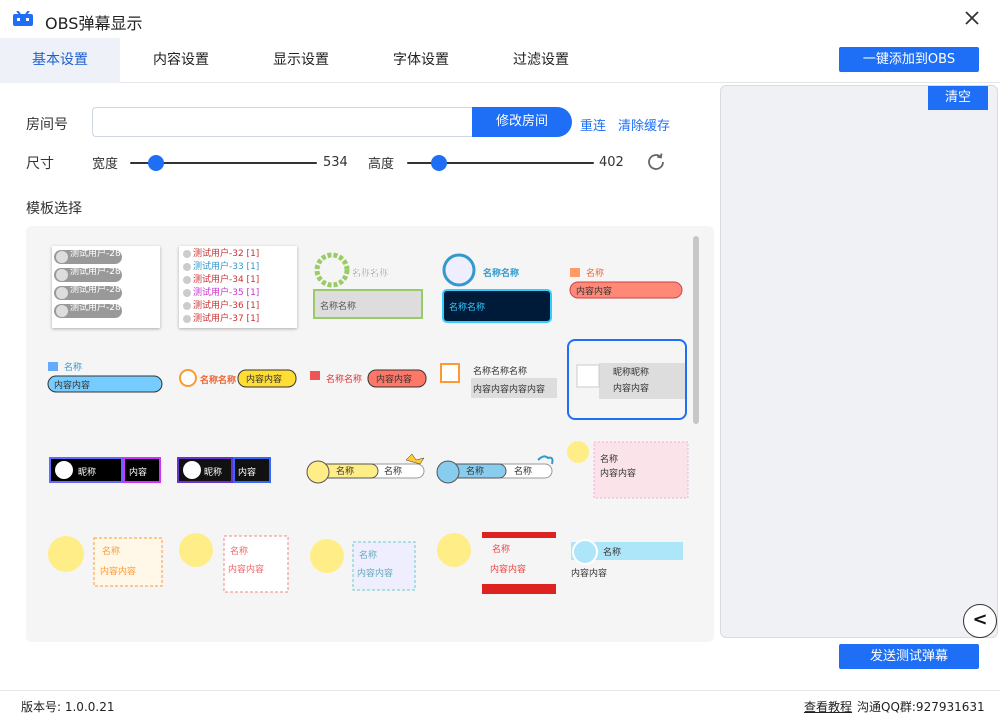 The height and width of the screenshot is (720, 1000). I want to click on refresh-icon, so click(656, 162).